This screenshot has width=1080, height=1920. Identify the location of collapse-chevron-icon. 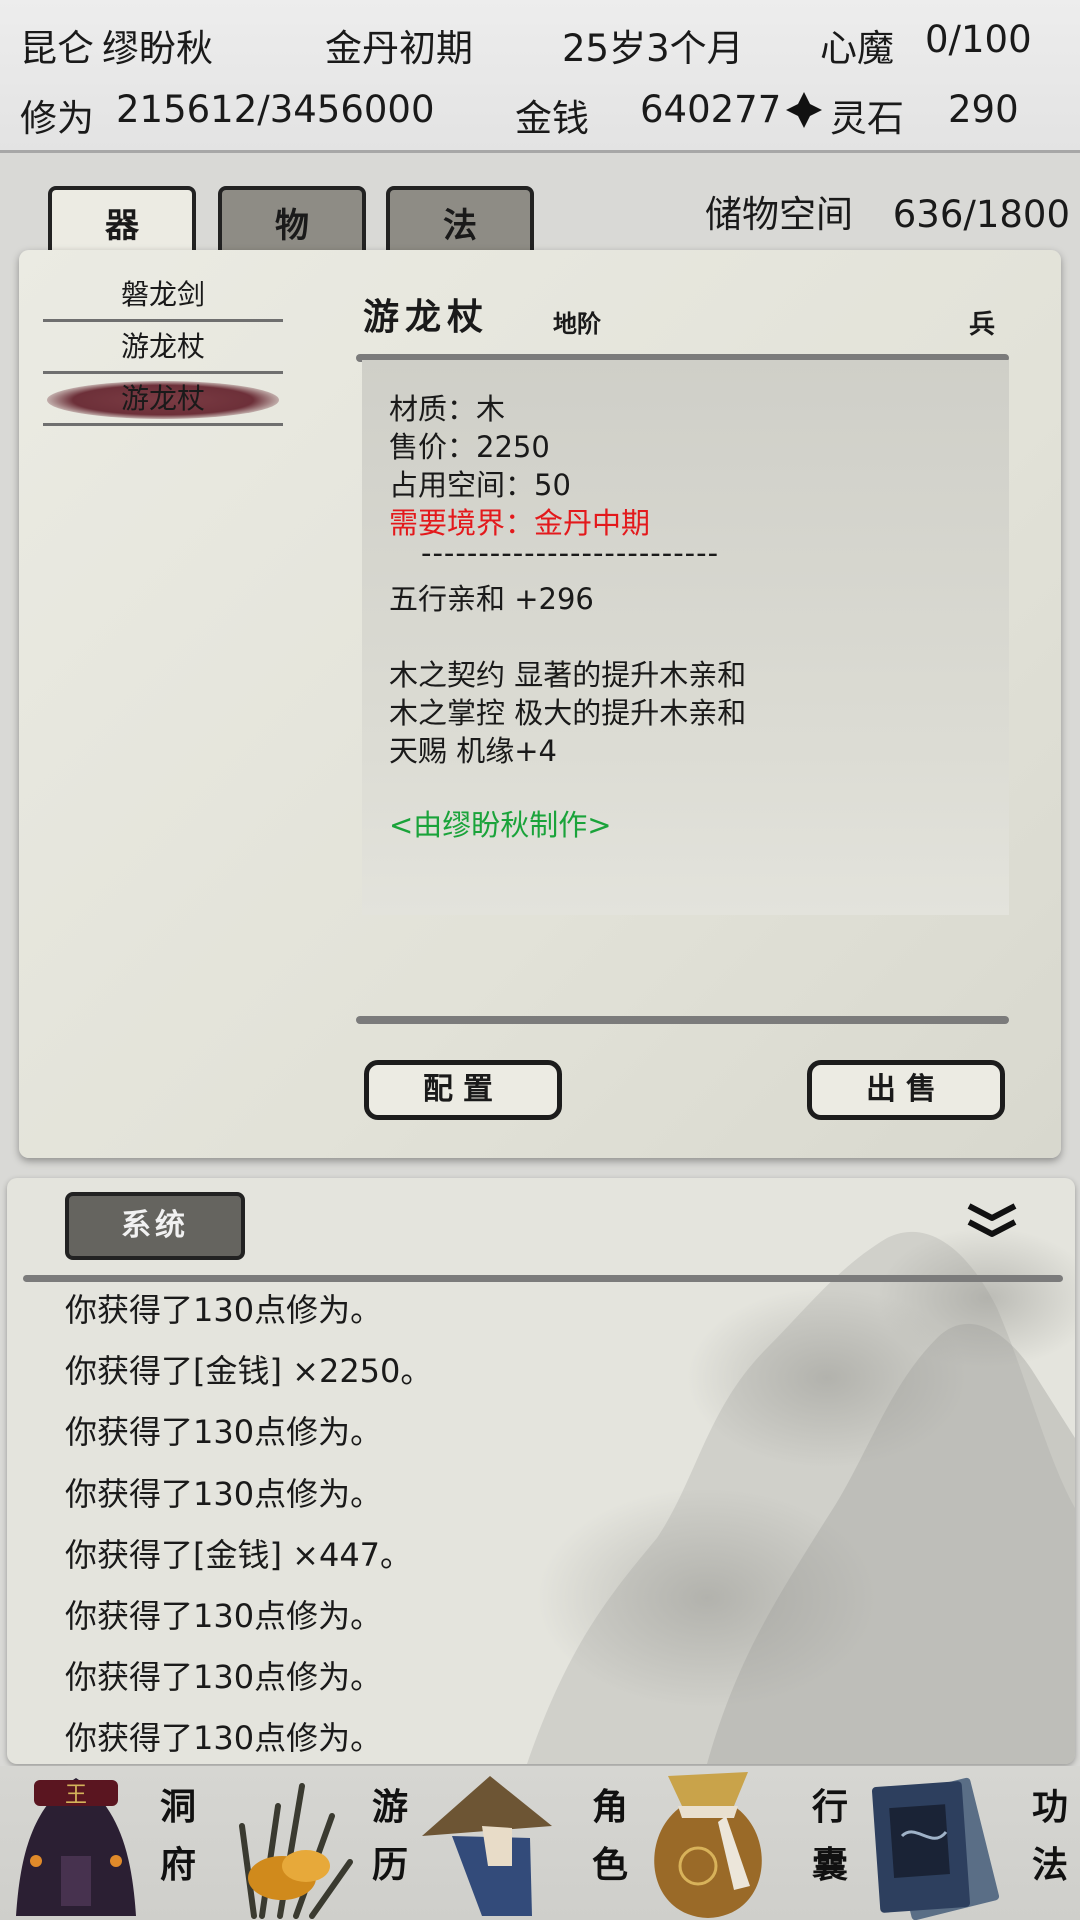
(992, 1220).